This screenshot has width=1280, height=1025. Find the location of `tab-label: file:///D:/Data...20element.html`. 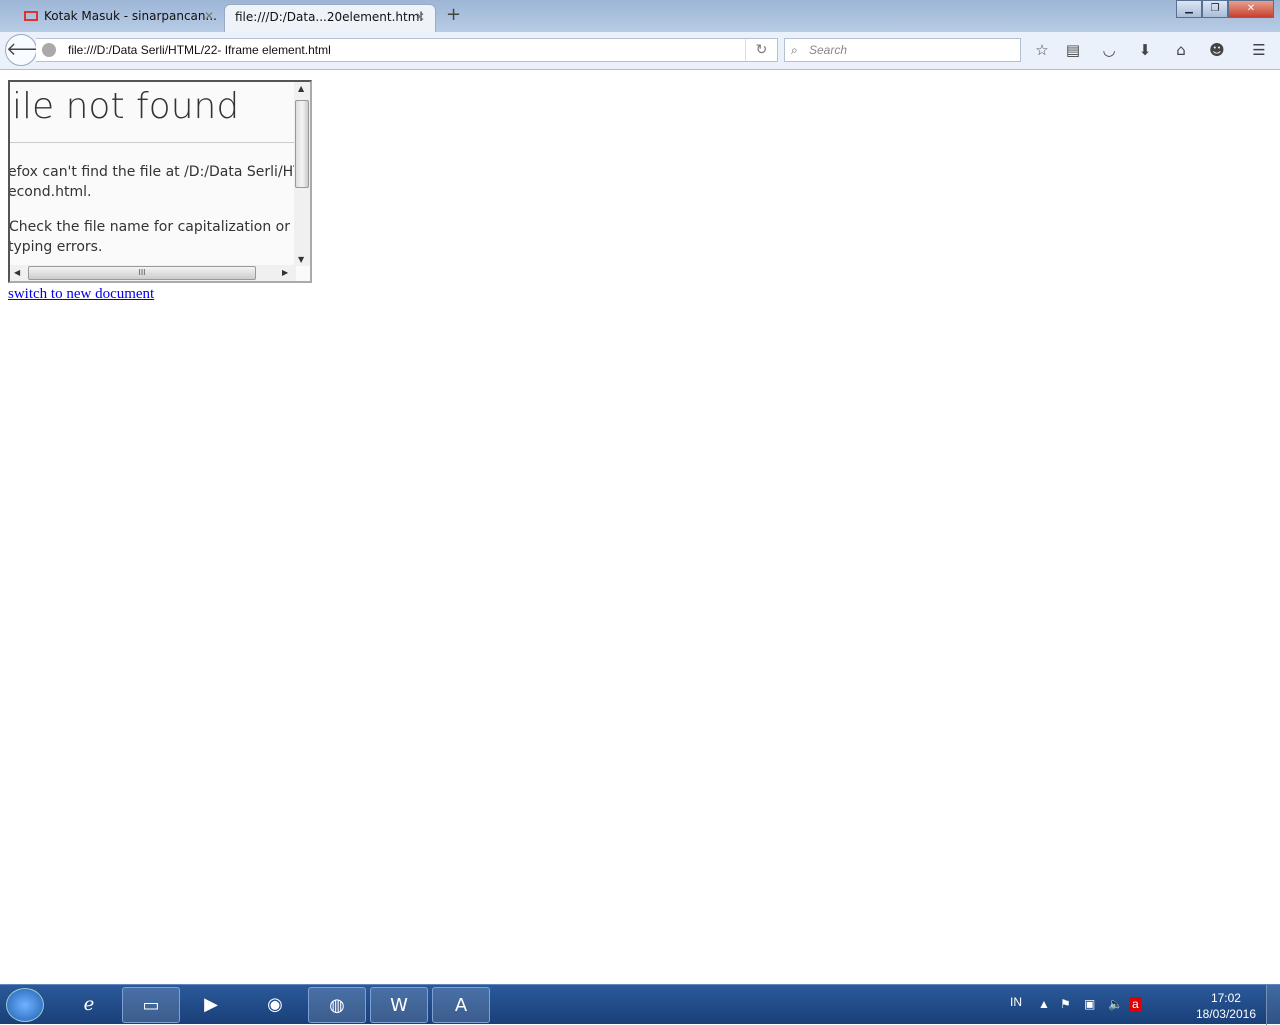

tab-label: file:///D:/Data...20element.html is located at coordinates (329, 17).